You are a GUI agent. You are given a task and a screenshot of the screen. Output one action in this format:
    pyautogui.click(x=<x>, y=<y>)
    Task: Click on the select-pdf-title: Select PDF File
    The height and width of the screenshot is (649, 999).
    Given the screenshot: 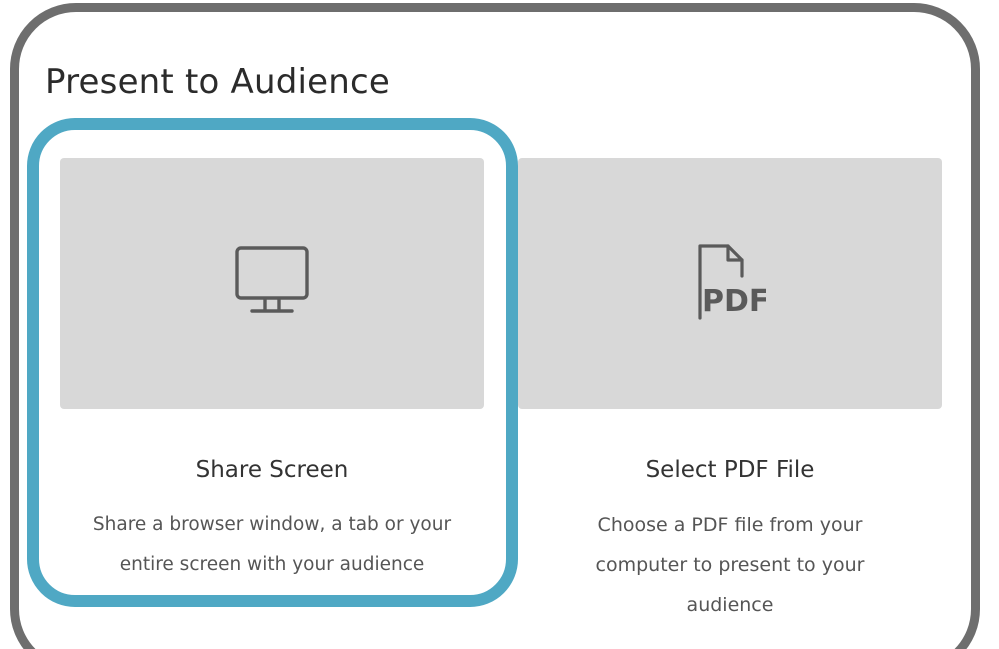 What is the action you would take?
    pyautogui.click(x=730, y=470)
    